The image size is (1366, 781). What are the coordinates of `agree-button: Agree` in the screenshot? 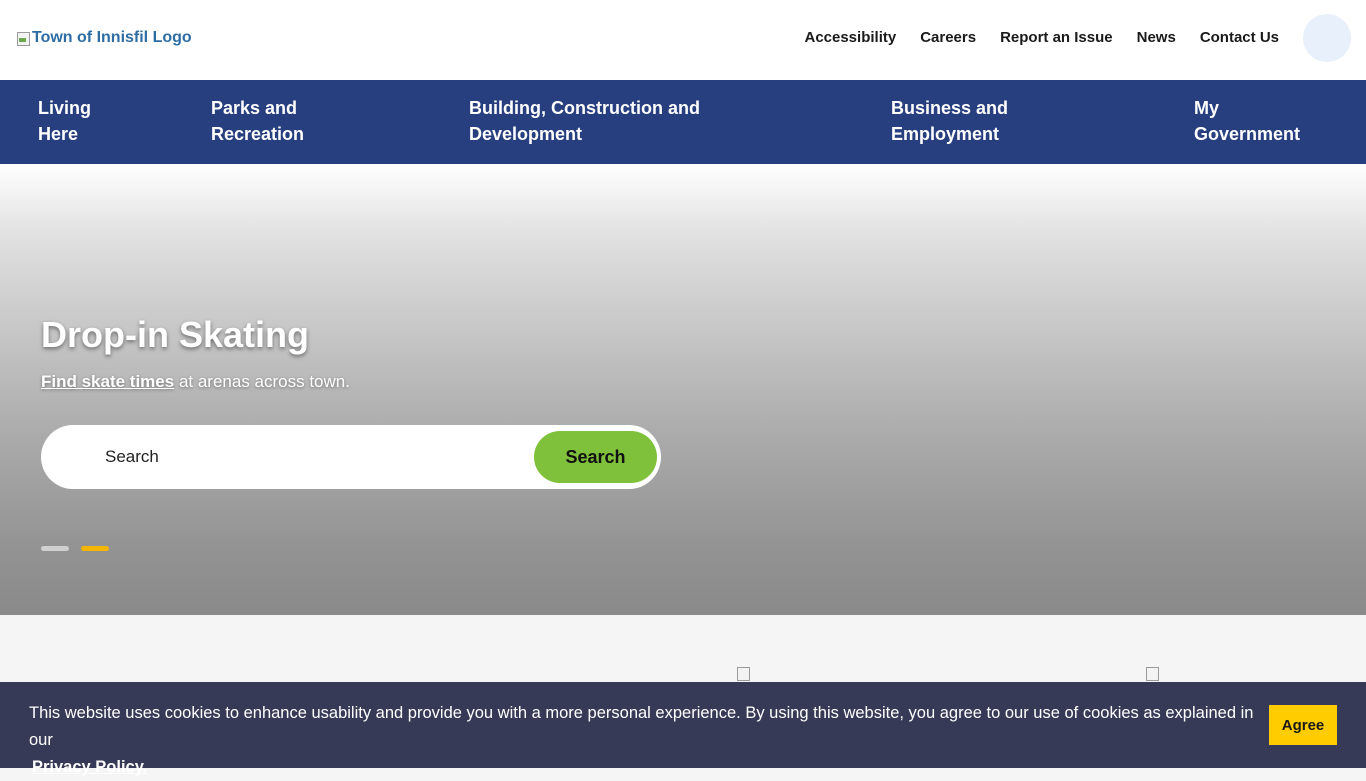 It's located at (1303, 725).